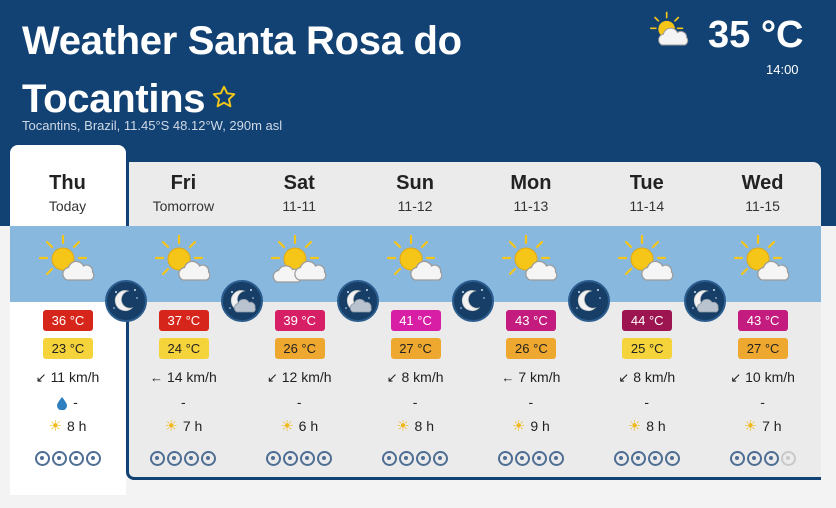  Describe the element at coordinates (473, 301) in the screenshot. I see `moon-clear-icon` at that location.